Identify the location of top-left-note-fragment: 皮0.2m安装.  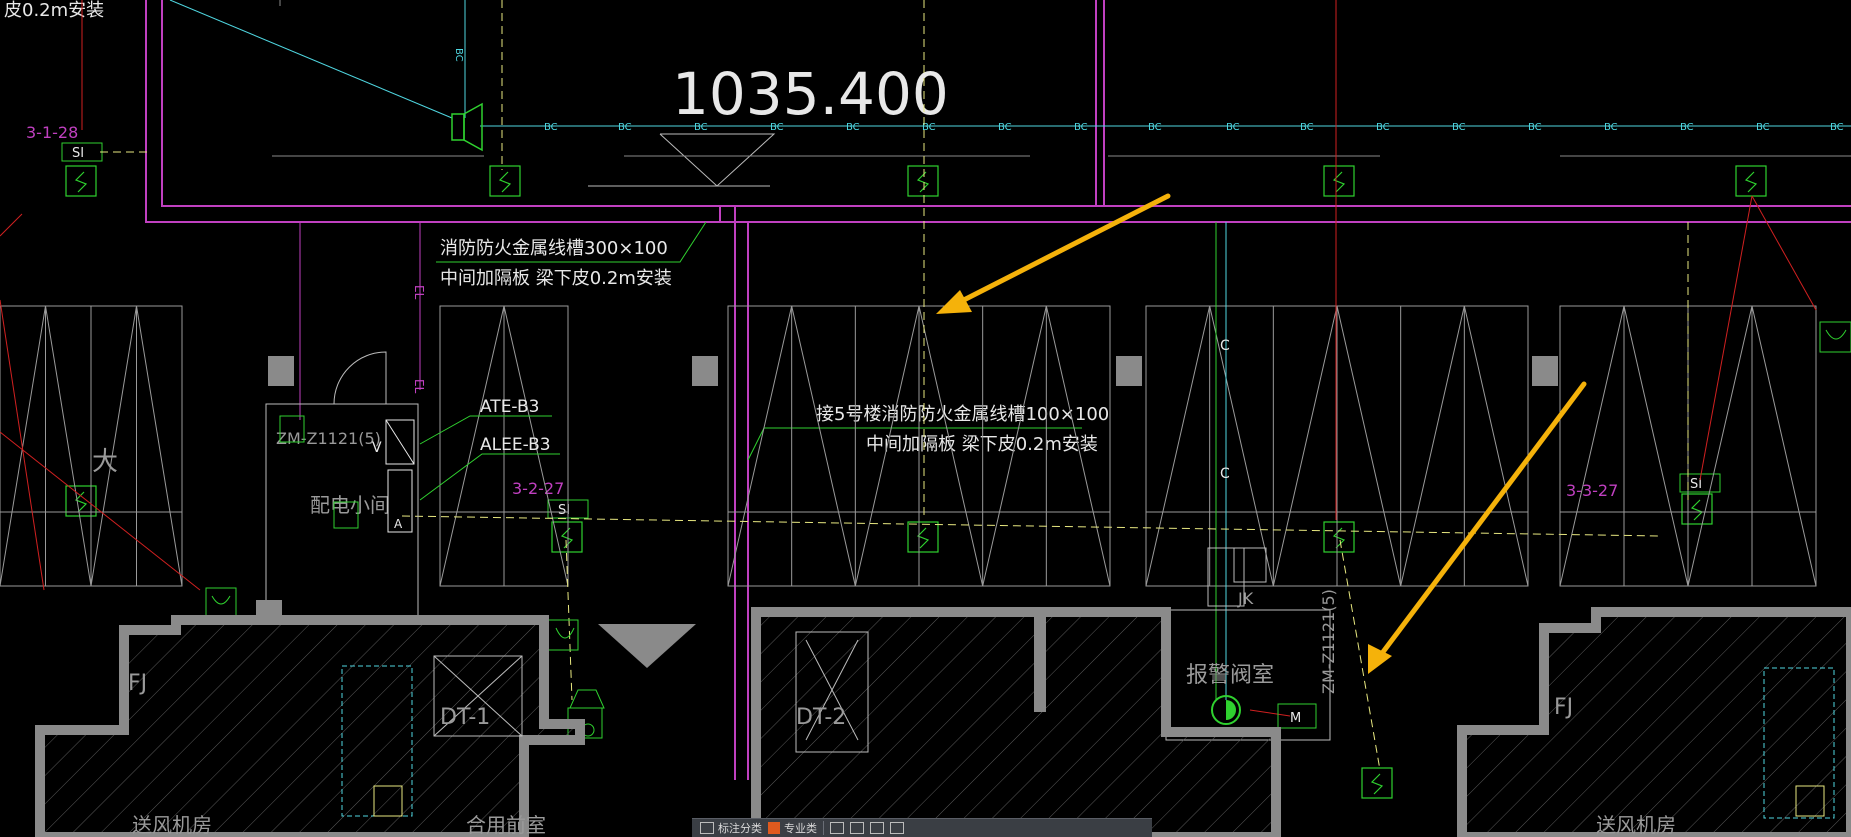
(54, 10).